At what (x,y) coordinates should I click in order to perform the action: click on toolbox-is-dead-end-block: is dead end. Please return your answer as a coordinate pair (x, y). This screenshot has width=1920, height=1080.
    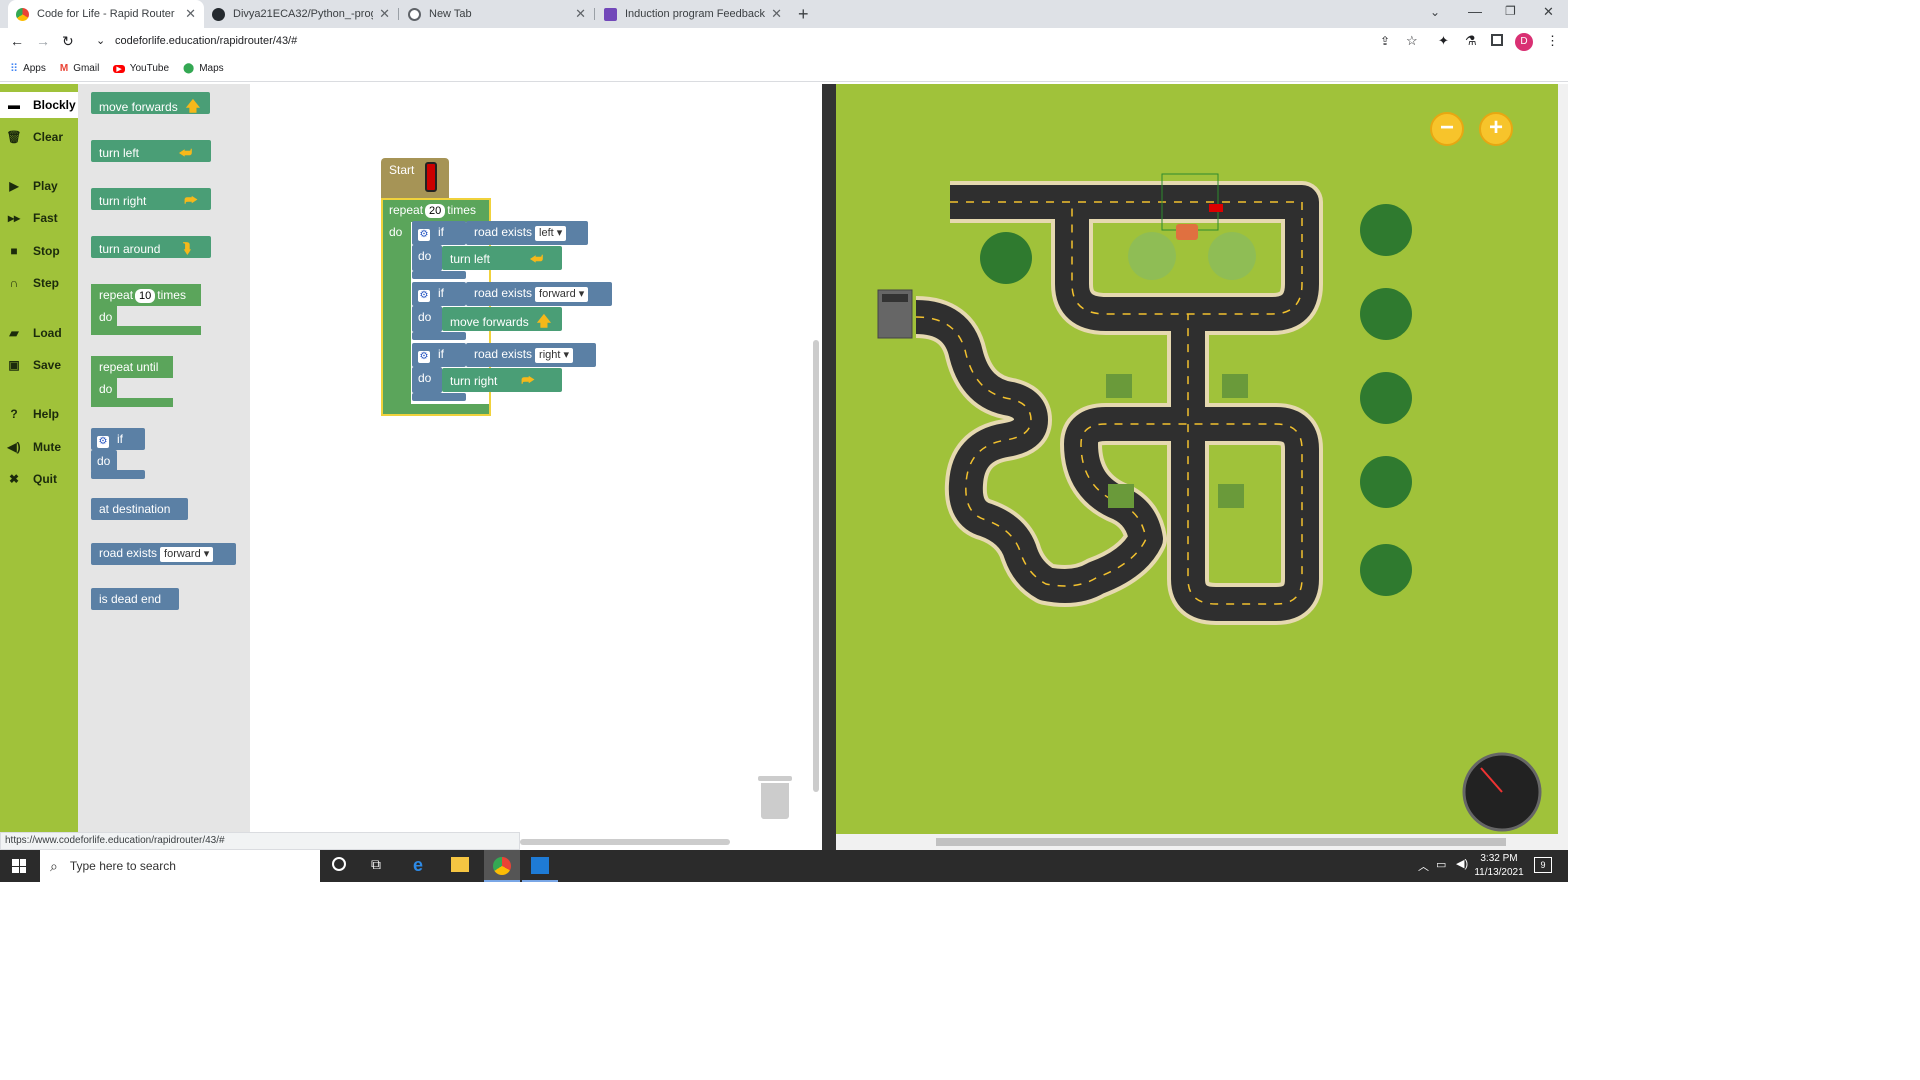
    Looking at the image, I should click on (135, 599).